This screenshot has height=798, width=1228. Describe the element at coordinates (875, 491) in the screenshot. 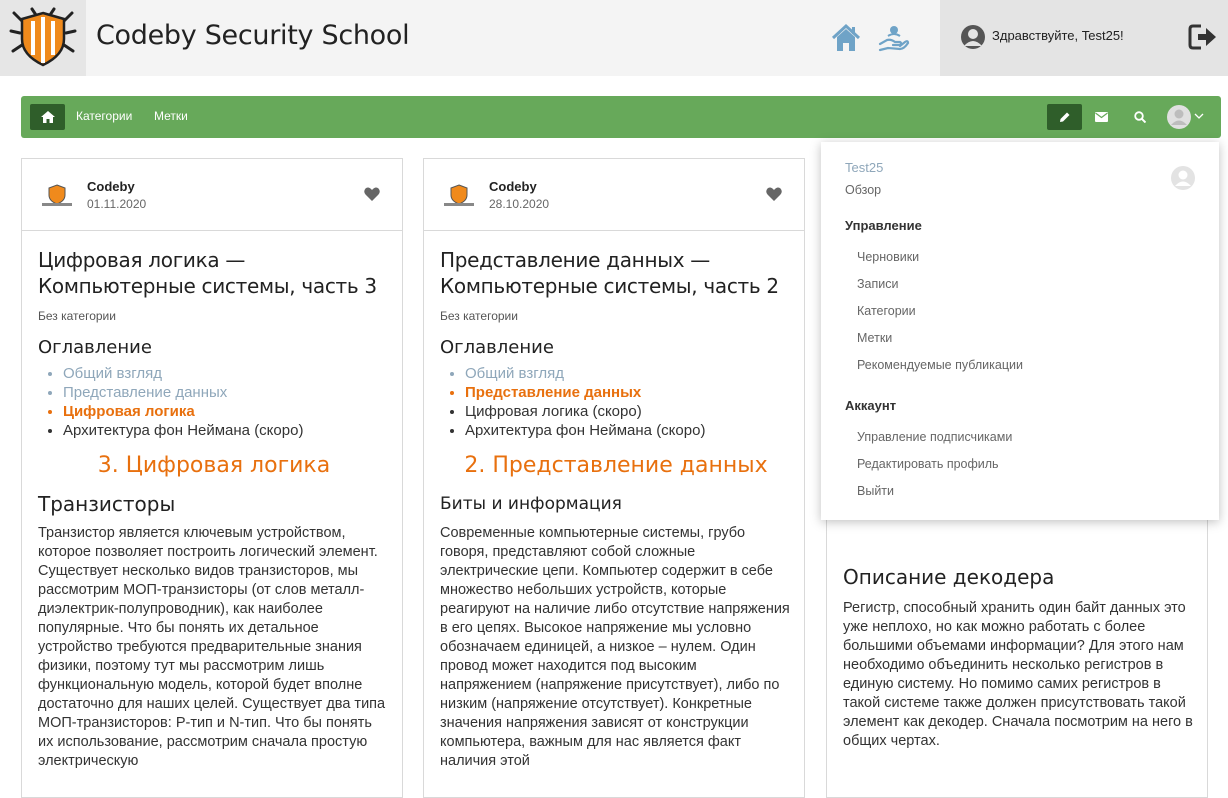

I see `menu-item-logout: Выйти` at that location.